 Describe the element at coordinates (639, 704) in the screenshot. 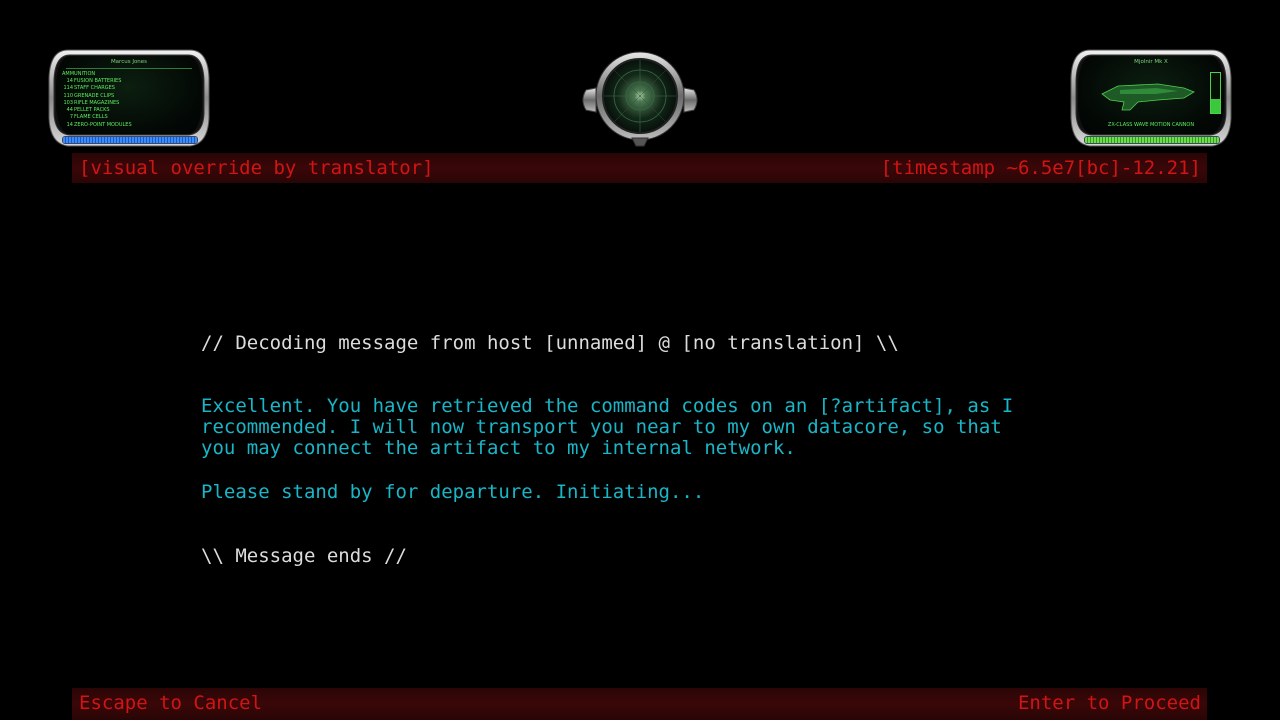

I see `terminal-footer-bar: Escape to Cancel Enter to Proceed` at that location.